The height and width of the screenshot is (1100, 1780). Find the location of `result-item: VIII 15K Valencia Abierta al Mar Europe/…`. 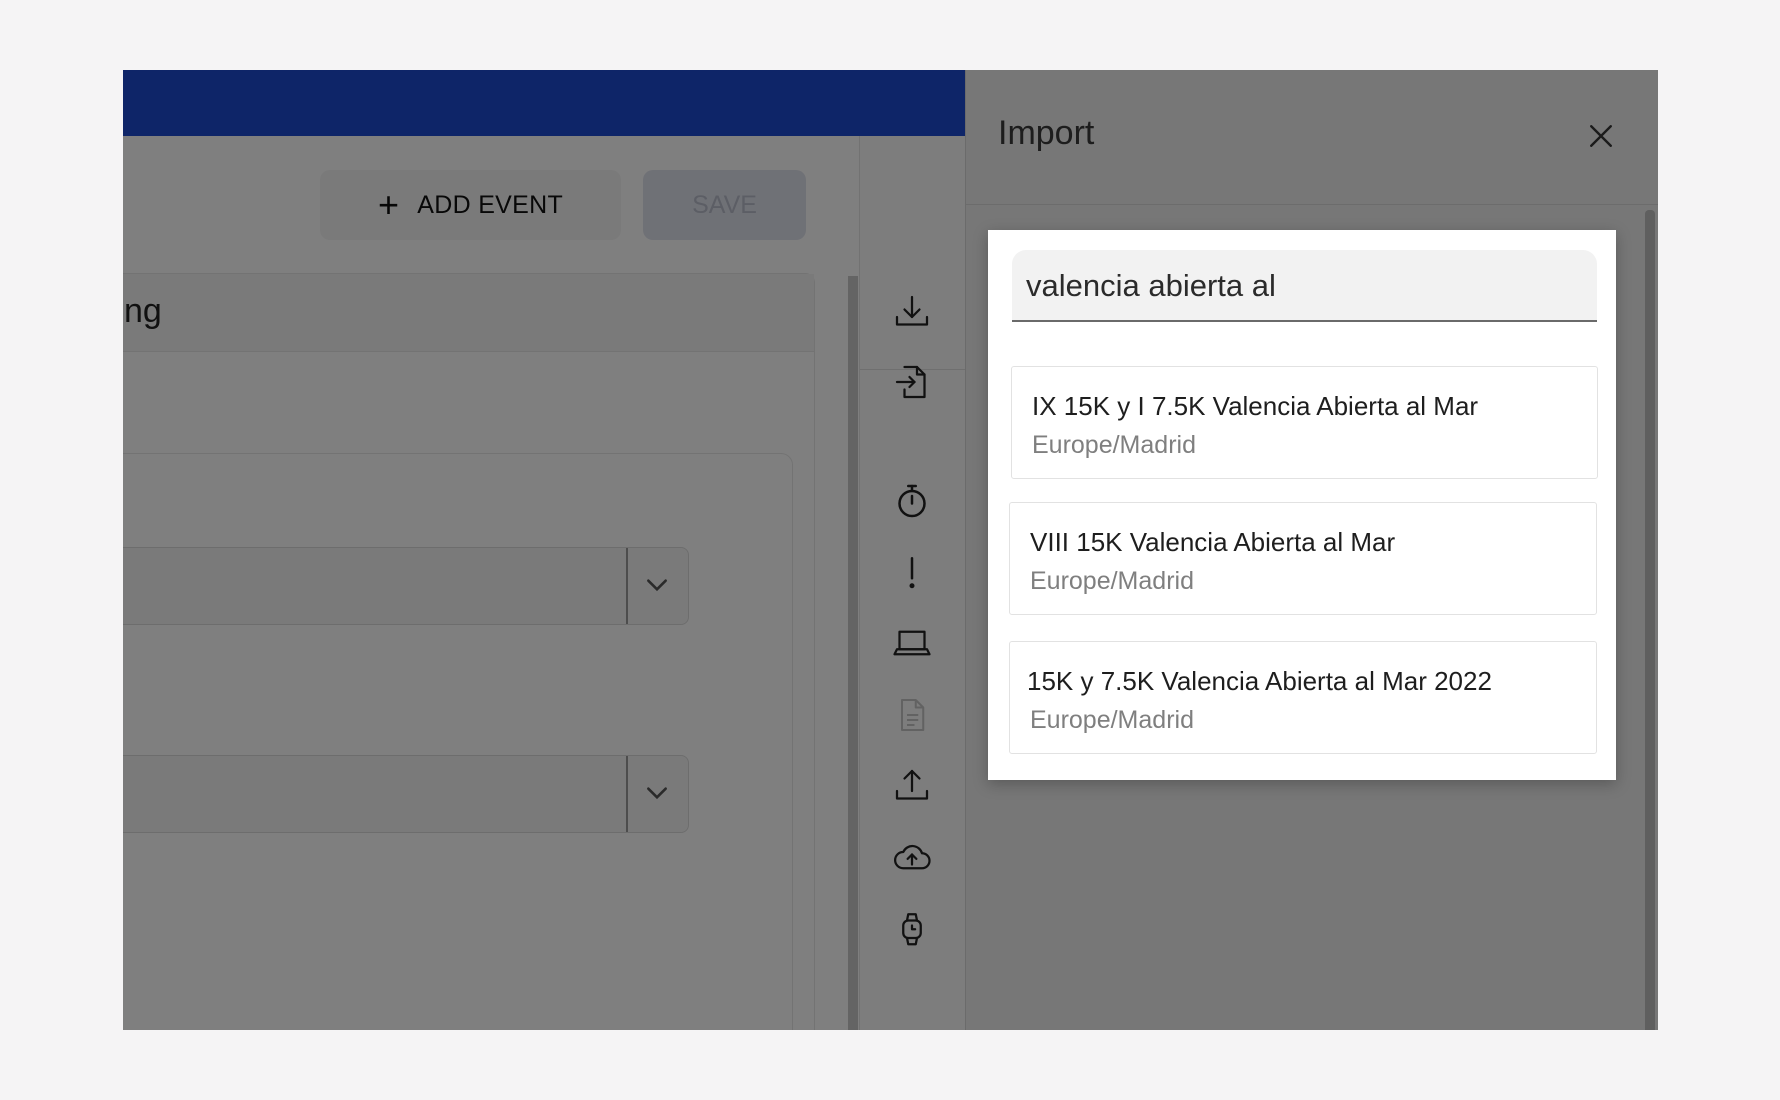

result-item: VIII 15K Valencia Abierta al Mar Europe/… is located at coordinates (1303, 558).